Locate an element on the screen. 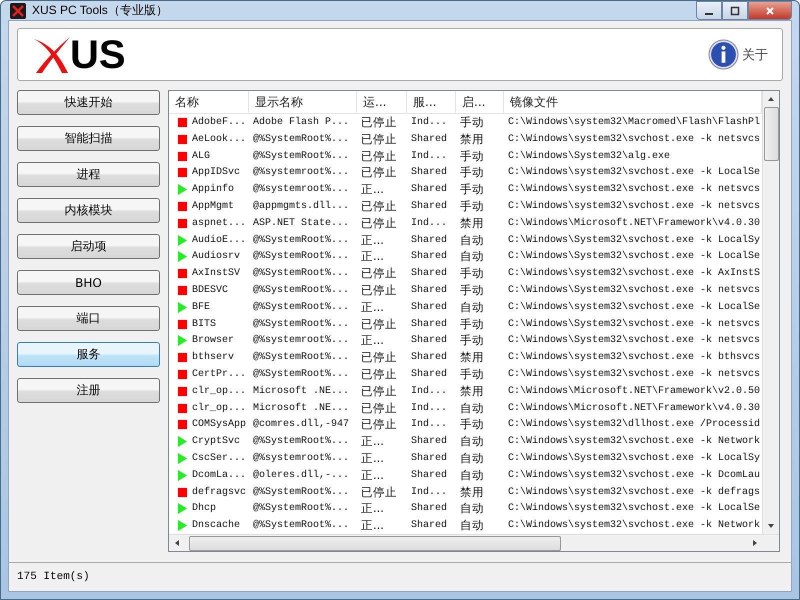  table-cell-text: C:\Windows\System32\svchost.exe -k LocalSy is located at coordinates (634, 240).